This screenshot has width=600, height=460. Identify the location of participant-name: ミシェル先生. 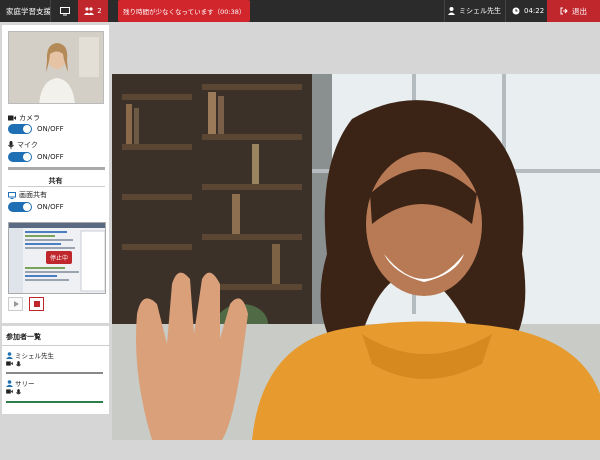
(34, 356).